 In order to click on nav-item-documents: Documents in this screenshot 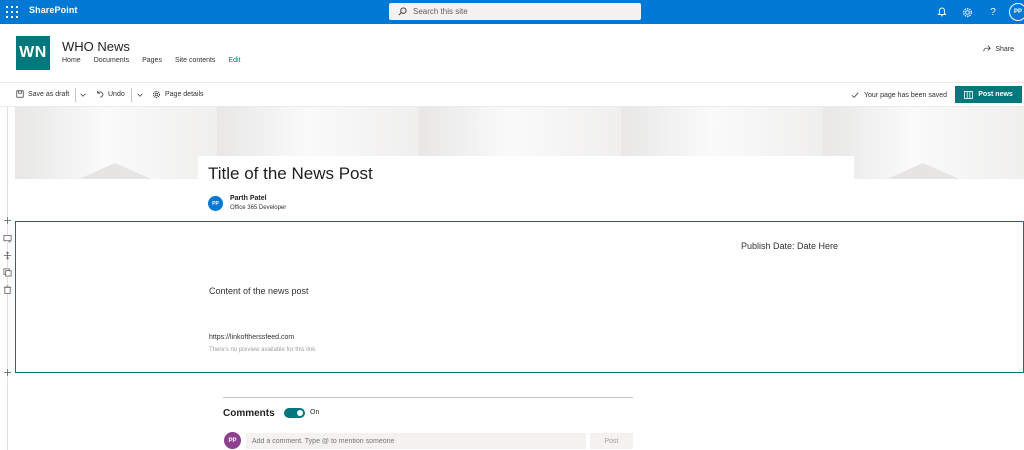, I will do `click(111, 60)`.